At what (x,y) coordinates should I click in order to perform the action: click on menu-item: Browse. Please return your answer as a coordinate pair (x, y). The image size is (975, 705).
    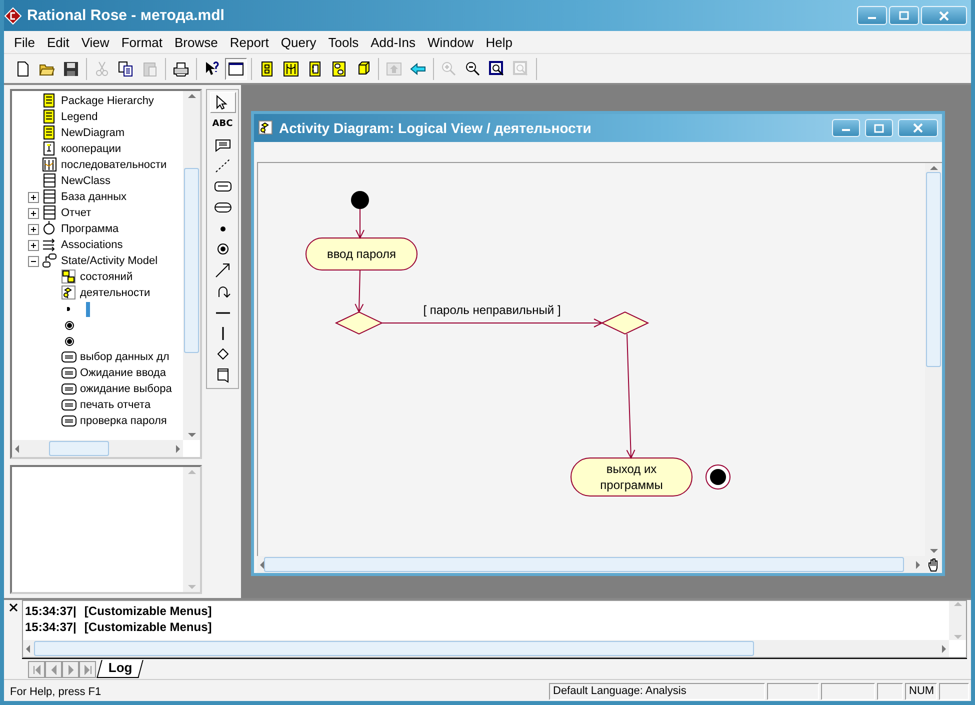
    Looking at the image, I should click on (196, 42).